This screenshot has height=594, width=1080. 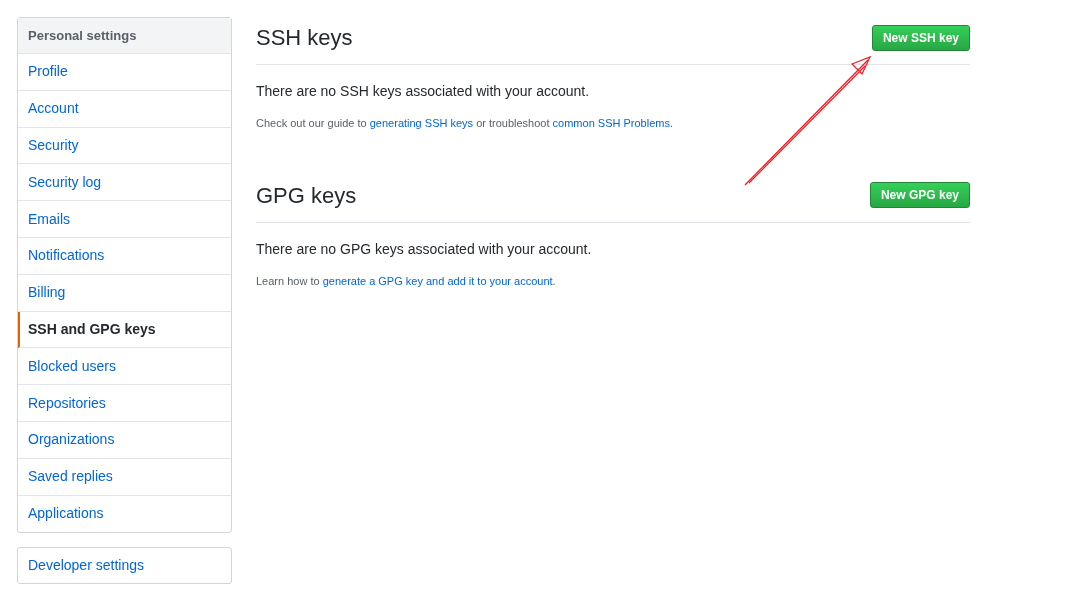 I want to click on help-text: Learn how to generate a GPG key and add it to your account., so click(x=406, y=281).